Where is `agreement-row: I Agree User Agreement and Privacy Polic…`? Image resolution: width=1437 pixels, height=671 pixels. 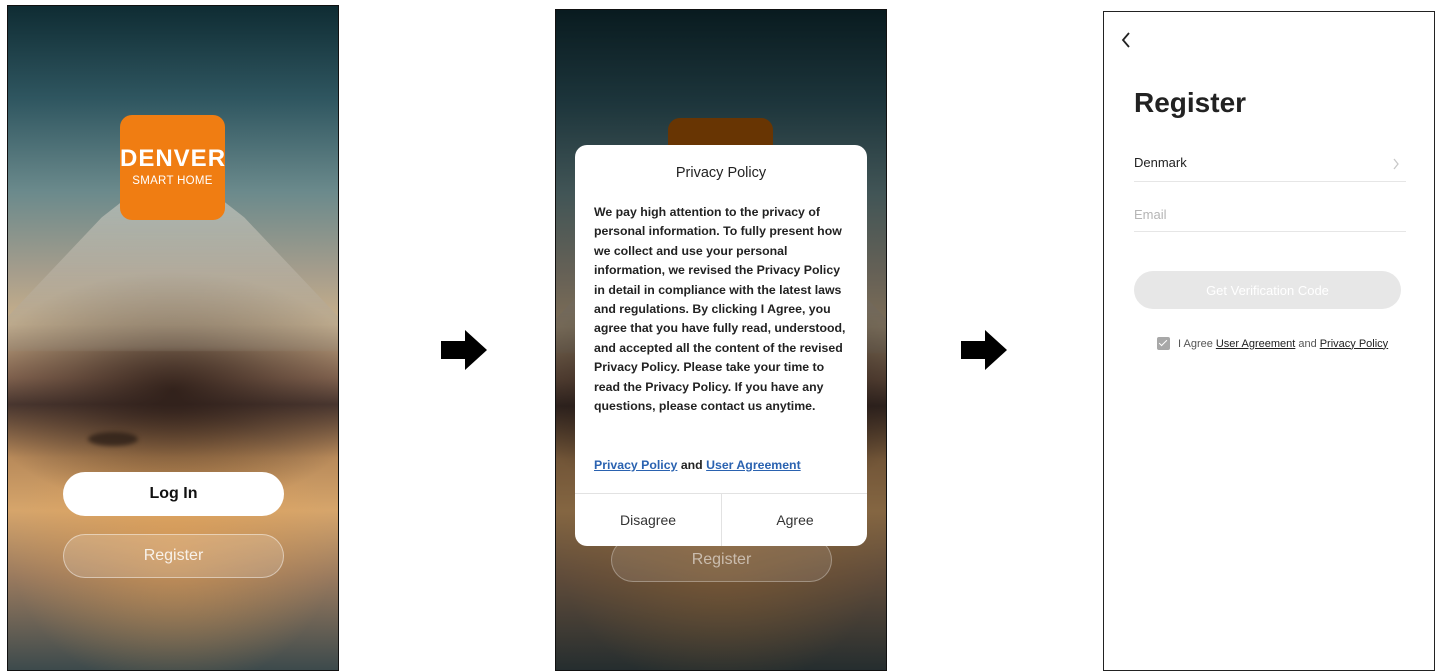 agreement-row: I Agree User Agreement and Privacy Polic… is located at coordinates (1272, 343).